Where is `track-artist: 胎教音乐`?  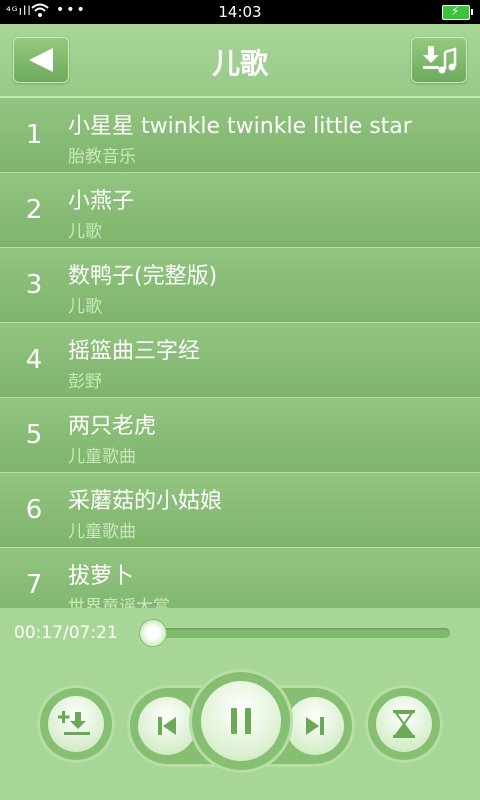 track-artist: 胎教音乐 is located at coordinates (102, 157).